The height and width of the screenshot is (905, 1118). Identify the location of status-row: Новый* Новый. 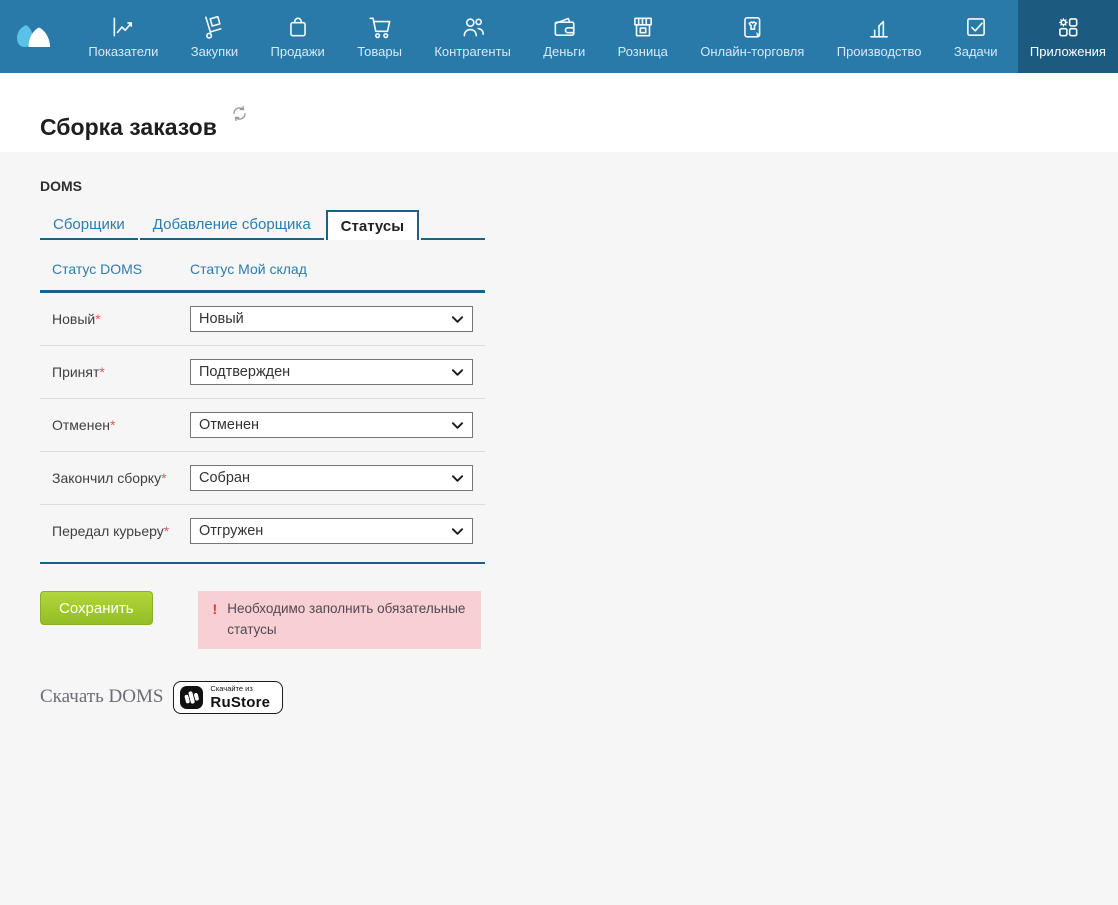
(262, 319).